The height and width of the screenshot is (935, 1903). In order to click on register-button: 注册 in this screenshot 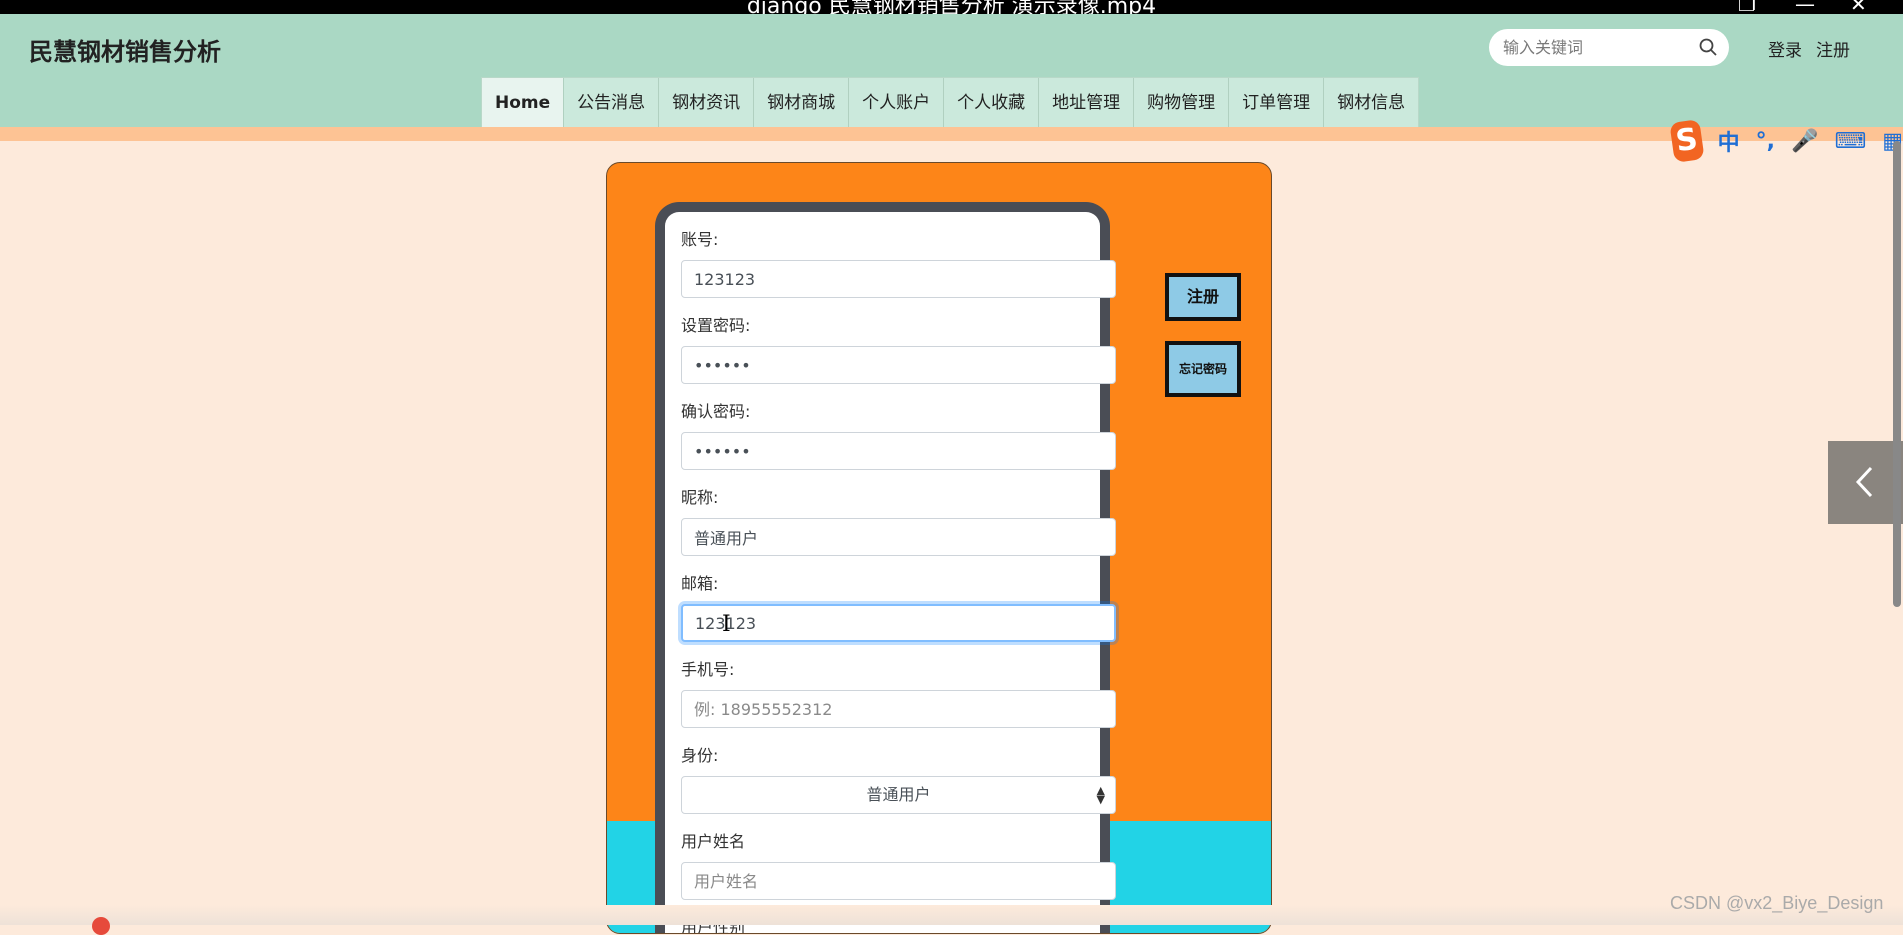, I will do `click(1203, 297)`.